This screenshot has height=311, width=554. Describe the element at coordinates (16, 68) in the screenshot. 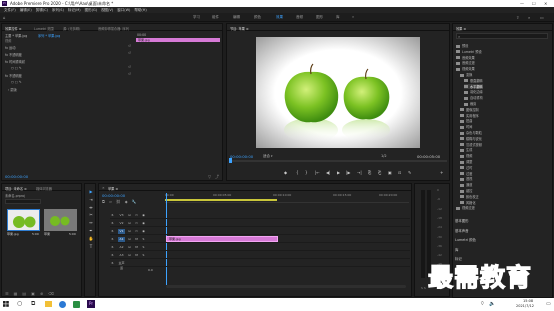

I see `mask-tools: ○ □ ✎` at that location.